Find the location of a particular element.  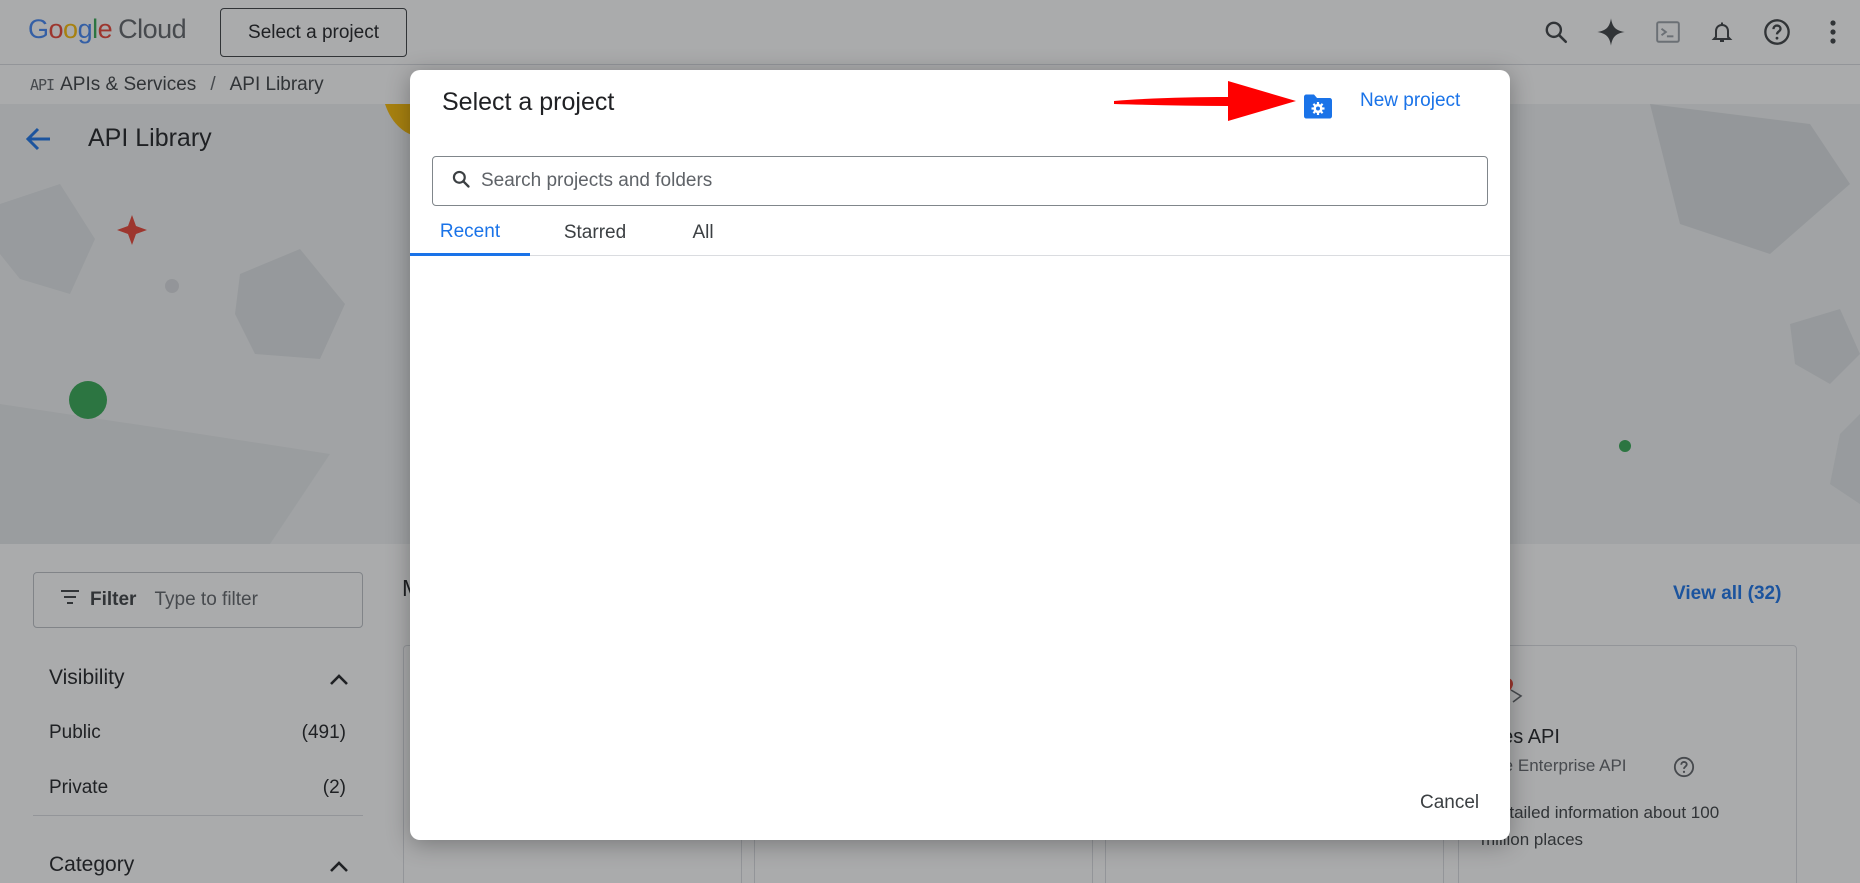

tab-all: All is located at coordinates (703, 233).